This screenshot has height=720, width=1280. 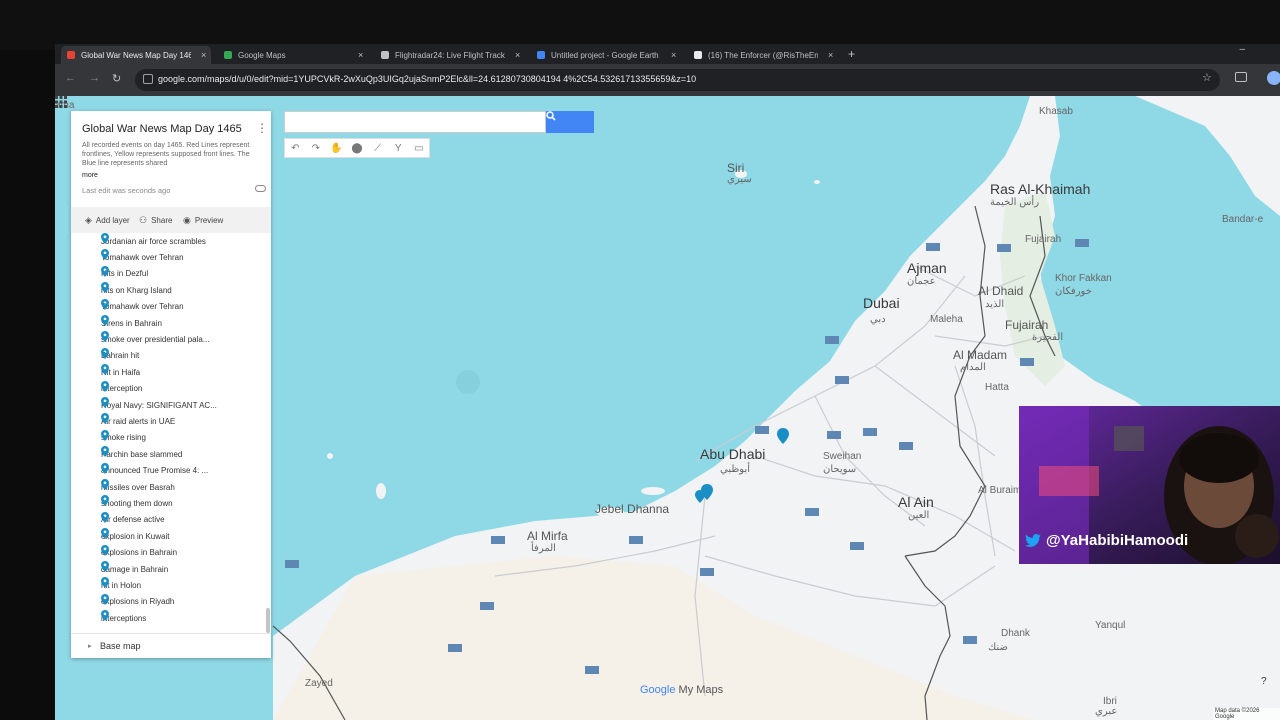 I want to click on forward-button: →, so click(x=94, y=78).